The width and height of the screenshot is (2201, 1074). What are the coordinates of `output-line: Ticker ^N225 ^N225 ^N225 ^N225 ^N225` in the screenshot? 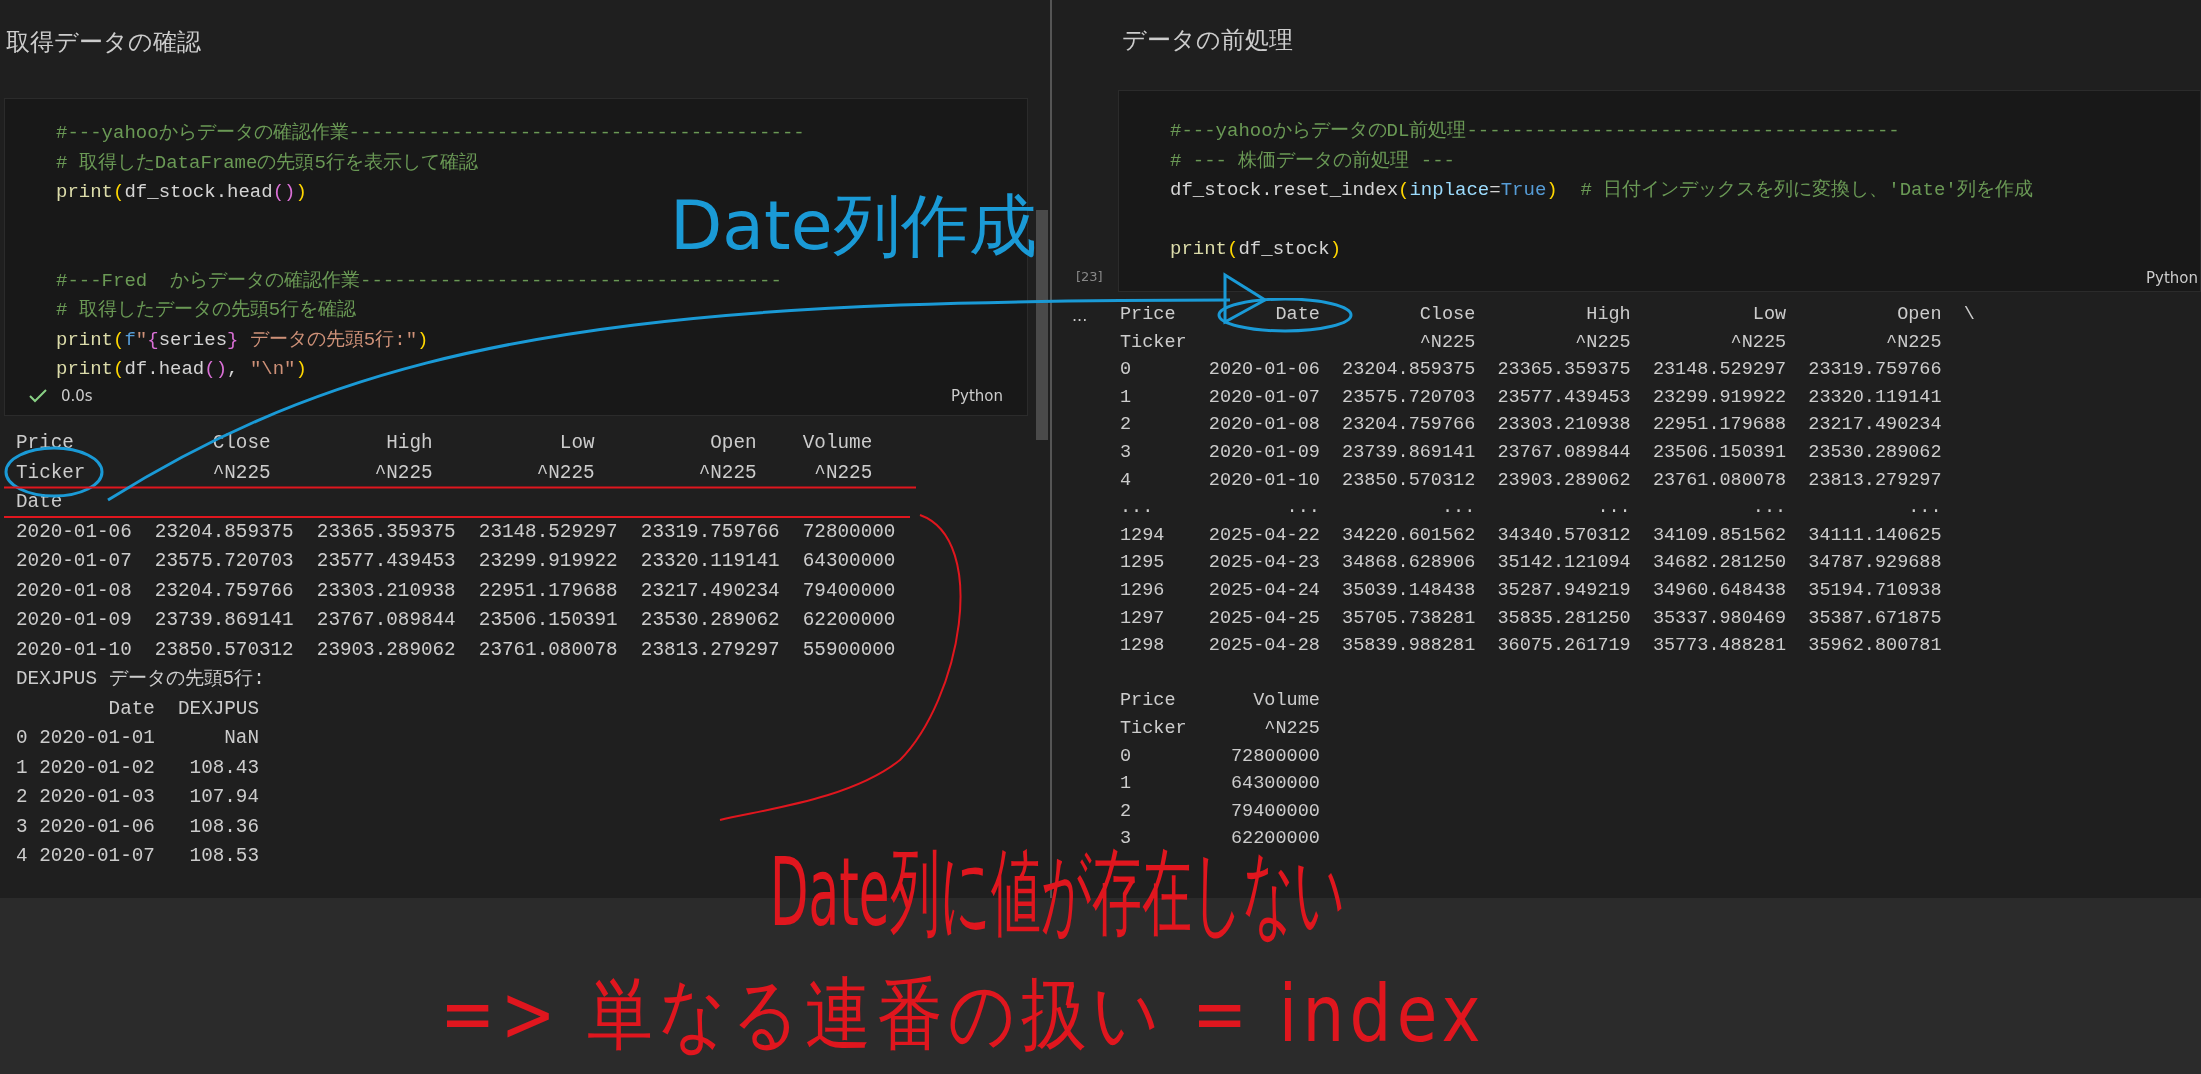 It's located at (444, 472).